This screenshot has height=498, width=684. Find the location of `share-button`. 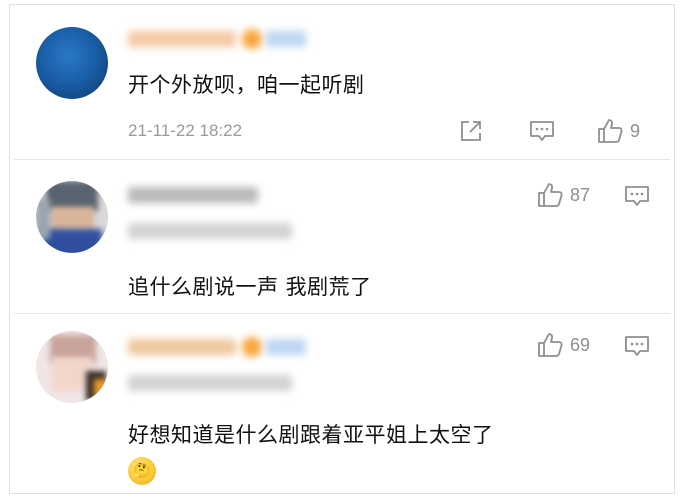

share-button is located at coordinates (471, 131).